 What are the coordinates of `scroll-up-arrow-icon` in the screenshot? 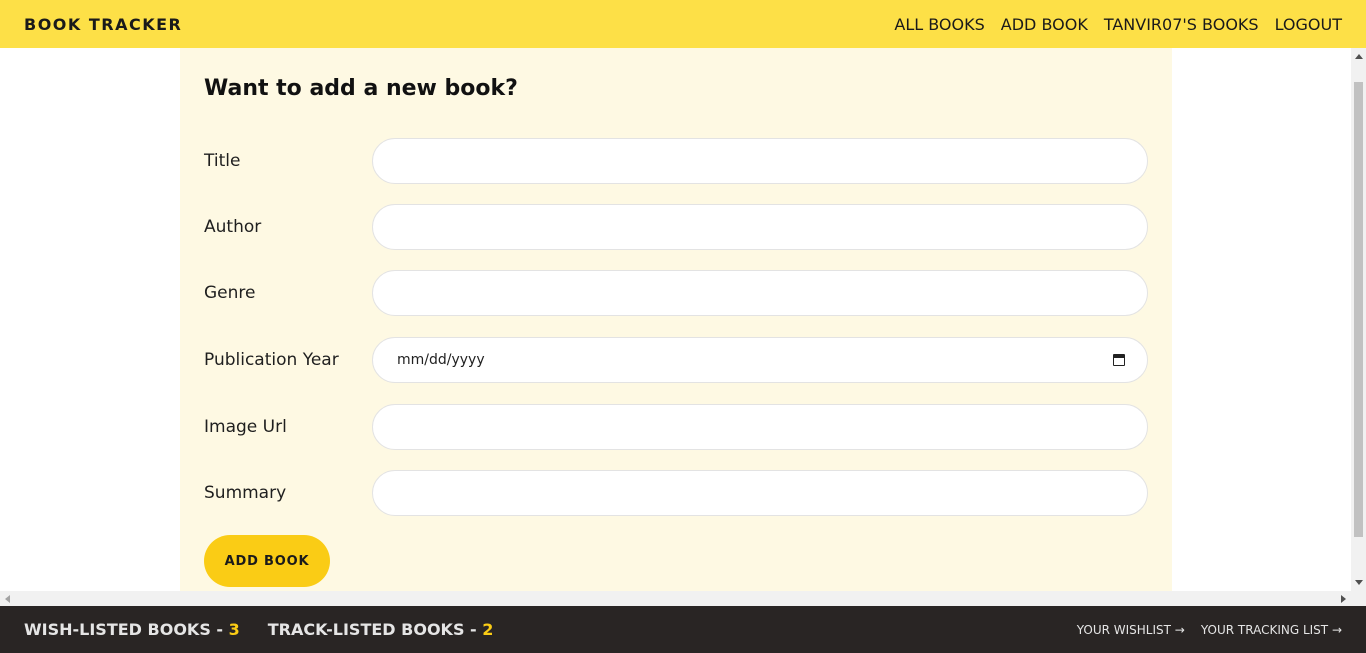 It's located at (1359, 56).